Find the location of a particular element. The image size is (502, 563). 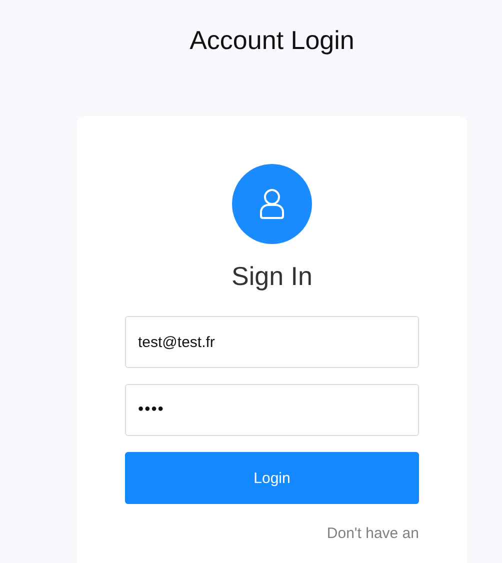

sign-in-heading: Sign In is located at coordinates (272, 276).